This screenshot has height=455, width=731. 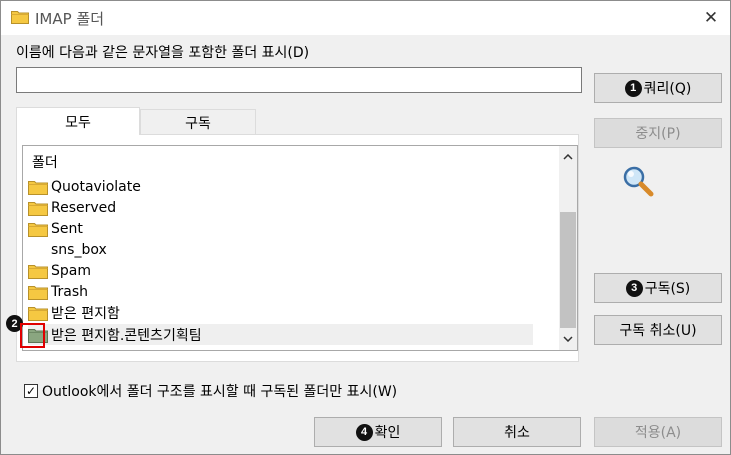 I want to click on close-button: ✕, so click(x=711, y=18).